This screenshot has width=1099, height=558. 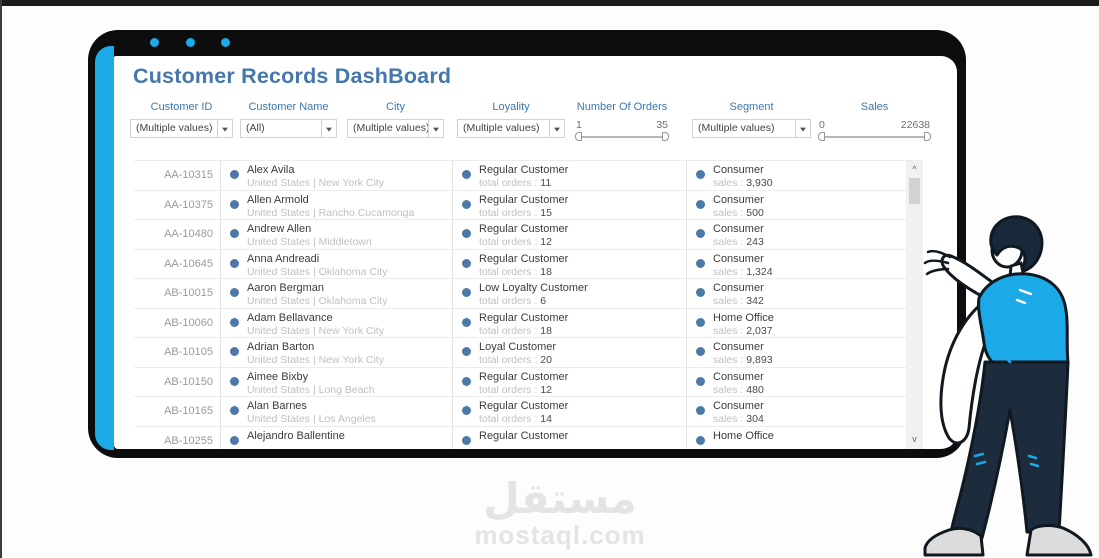 What do you see at coordinates (311, 389) in the screenshot?
I see `customer-location: United States | Long Beach` at bounding box center [311, 389].